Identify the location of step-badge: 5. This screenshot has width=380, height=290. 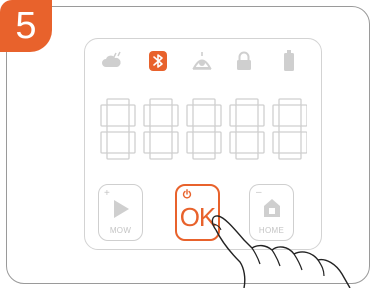
(26, 26).